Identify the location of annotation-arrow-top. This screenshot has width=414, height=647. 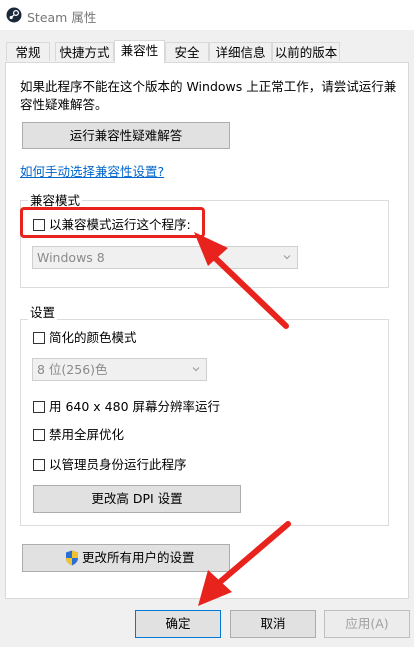
(241, 280).